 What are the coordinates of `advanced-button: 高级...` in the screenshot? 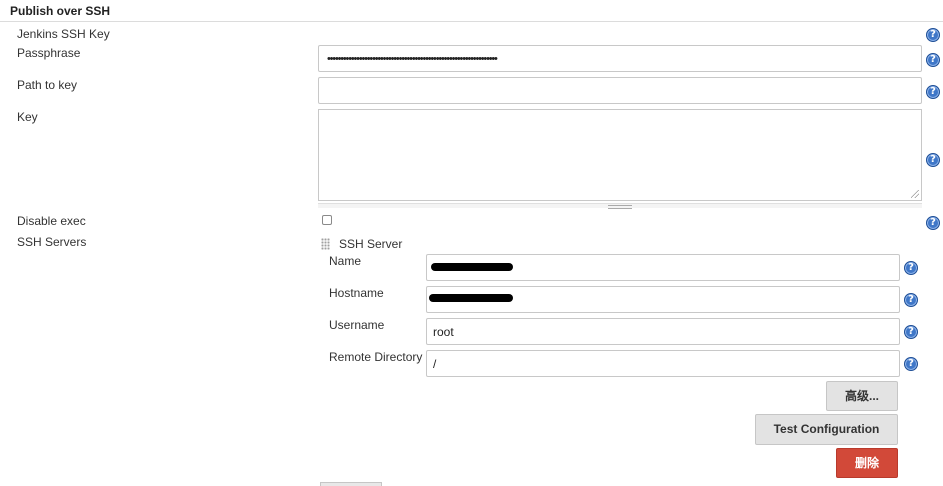 It's located at (862, 396).